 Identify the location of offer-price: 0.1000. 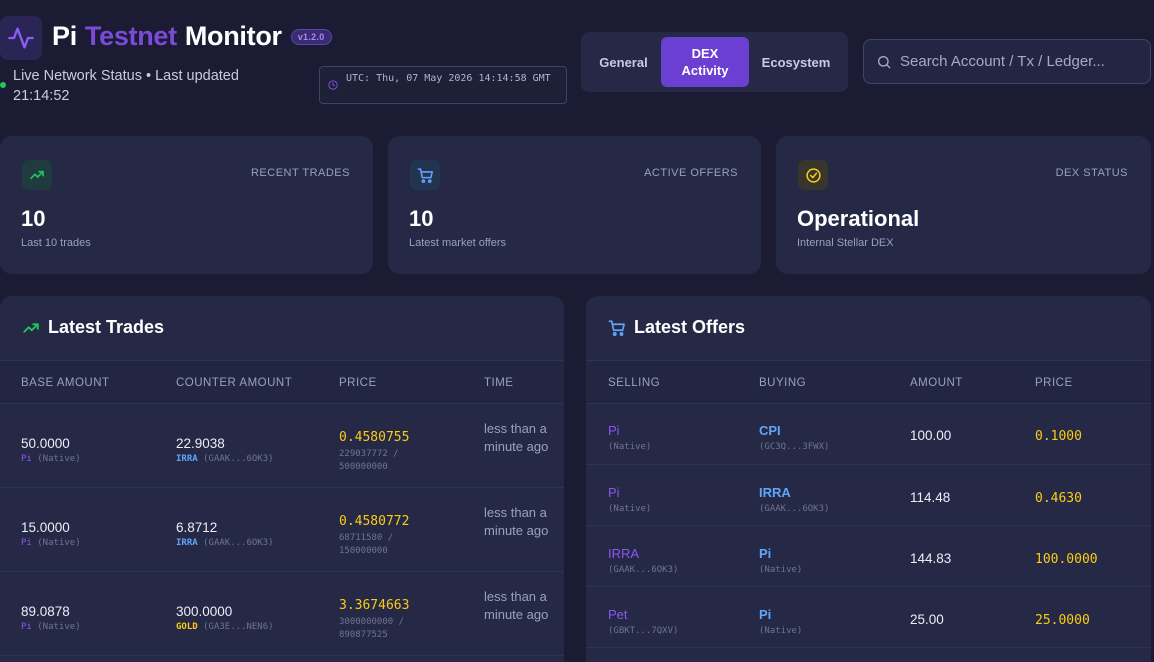
(1058, 436).